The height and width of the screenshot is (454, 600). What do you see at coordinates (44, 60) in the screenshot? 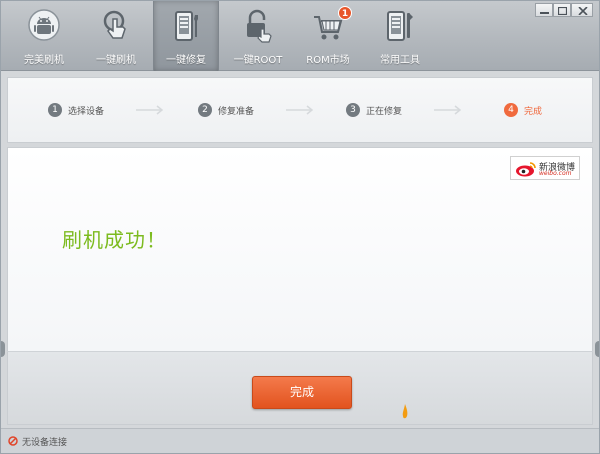
I see `tool-label: 完美刷机` at bounding box center [44, 60].